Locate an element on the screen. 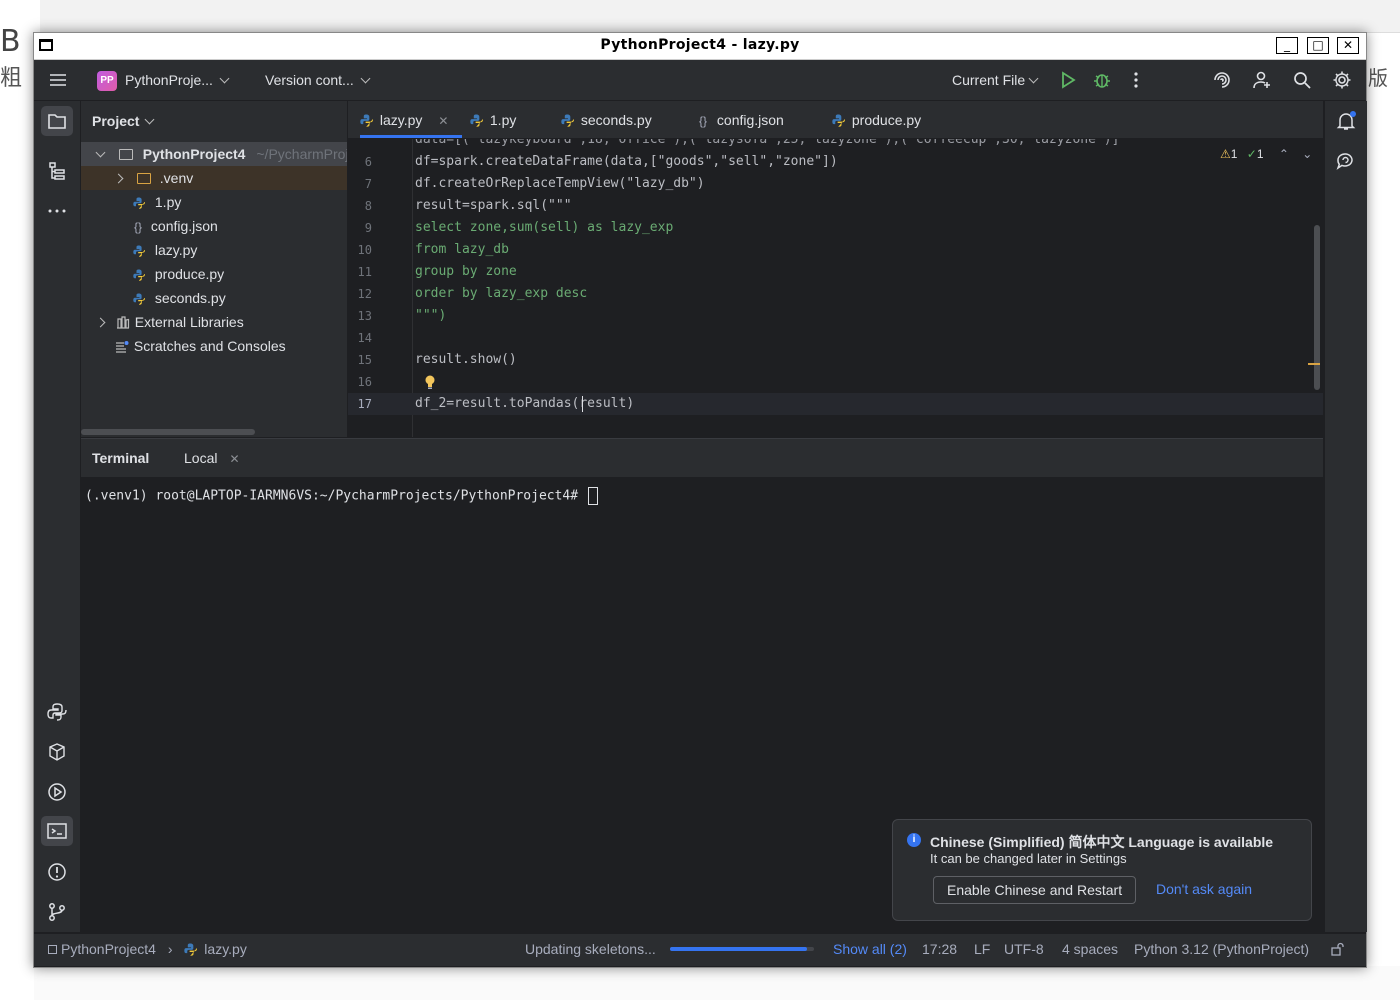  terminal-icon is located at coordinates (57, 831).